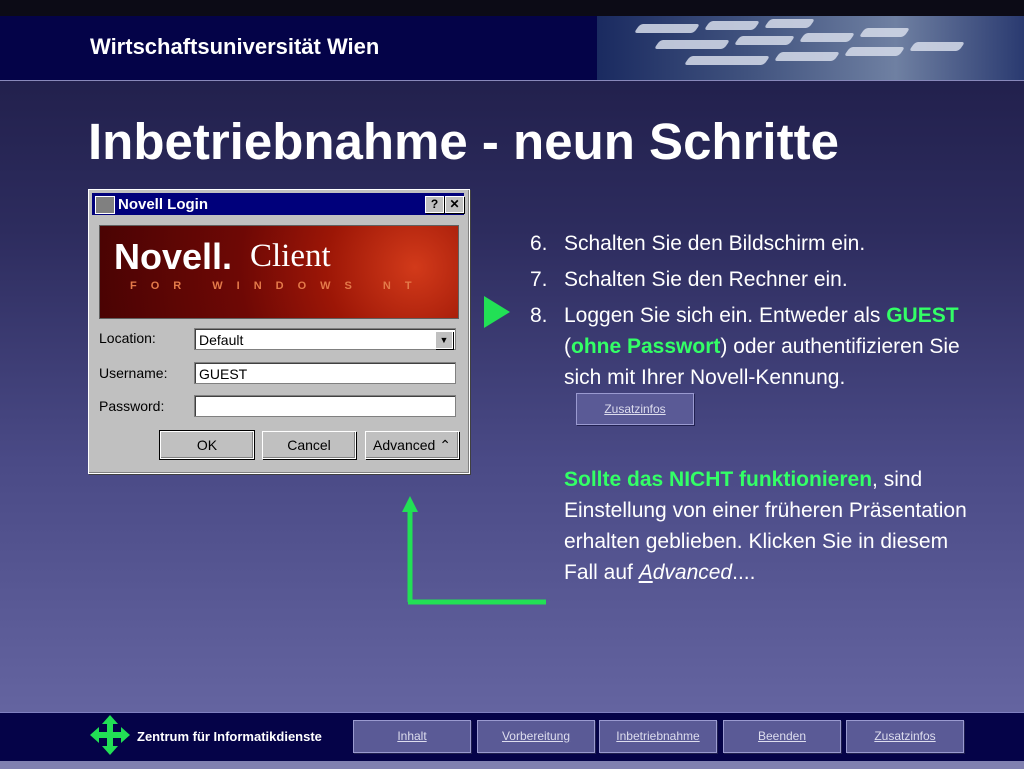  I want to click on step-number: 6., so click(539, 243).